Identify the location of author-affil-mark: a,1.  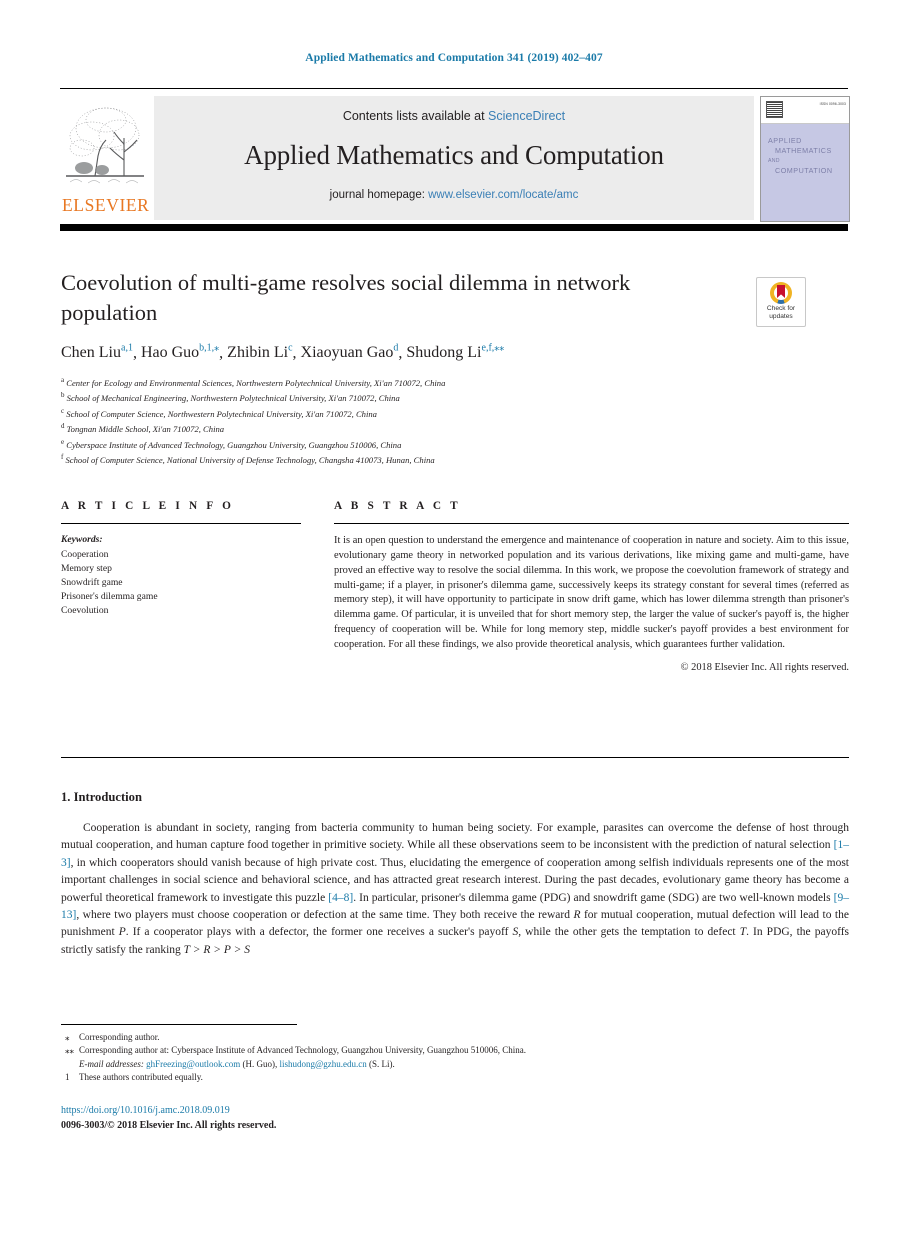
(127, 348).